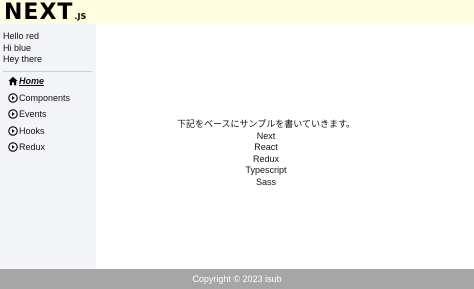 This screenshot has height=289, width=474. What do you see at coordinates (265, 181) in the screenshot?
I see `tech-item-sass: Sass` at bounding box center [265, 181].